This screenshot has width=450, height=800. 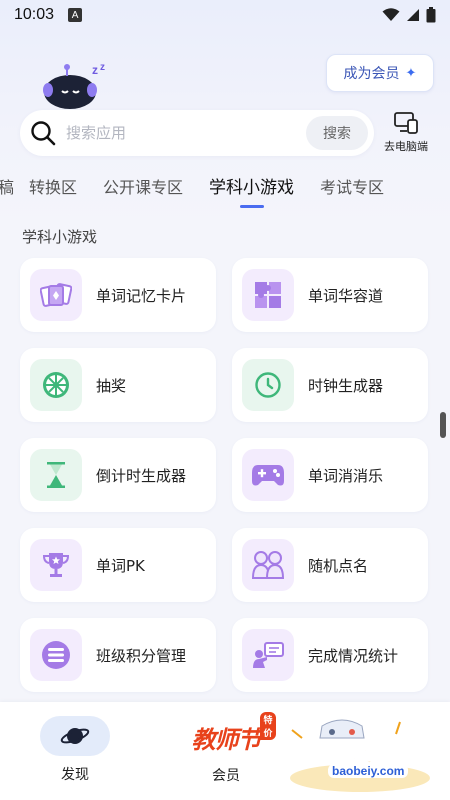 What do you see at coordinates (226, 776) in the screenshot?
I see `nav-member-label: 会员` at bounding box center [226, 776].